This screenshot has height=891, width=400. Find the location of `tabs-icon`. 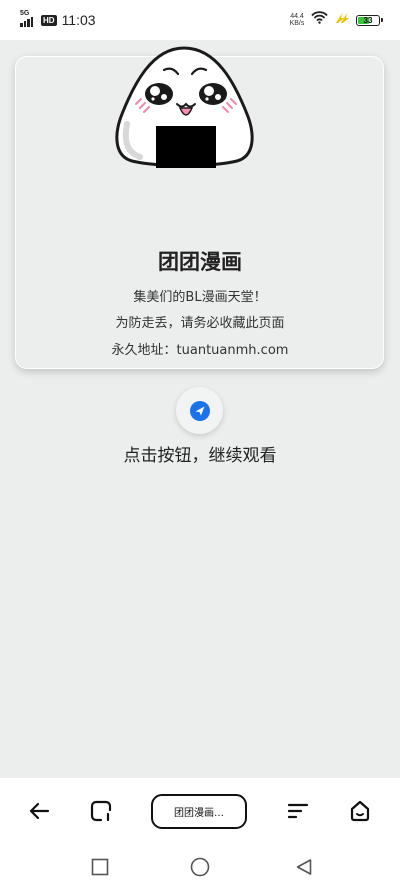

tabs-icon is located at coordinates (101, 811).